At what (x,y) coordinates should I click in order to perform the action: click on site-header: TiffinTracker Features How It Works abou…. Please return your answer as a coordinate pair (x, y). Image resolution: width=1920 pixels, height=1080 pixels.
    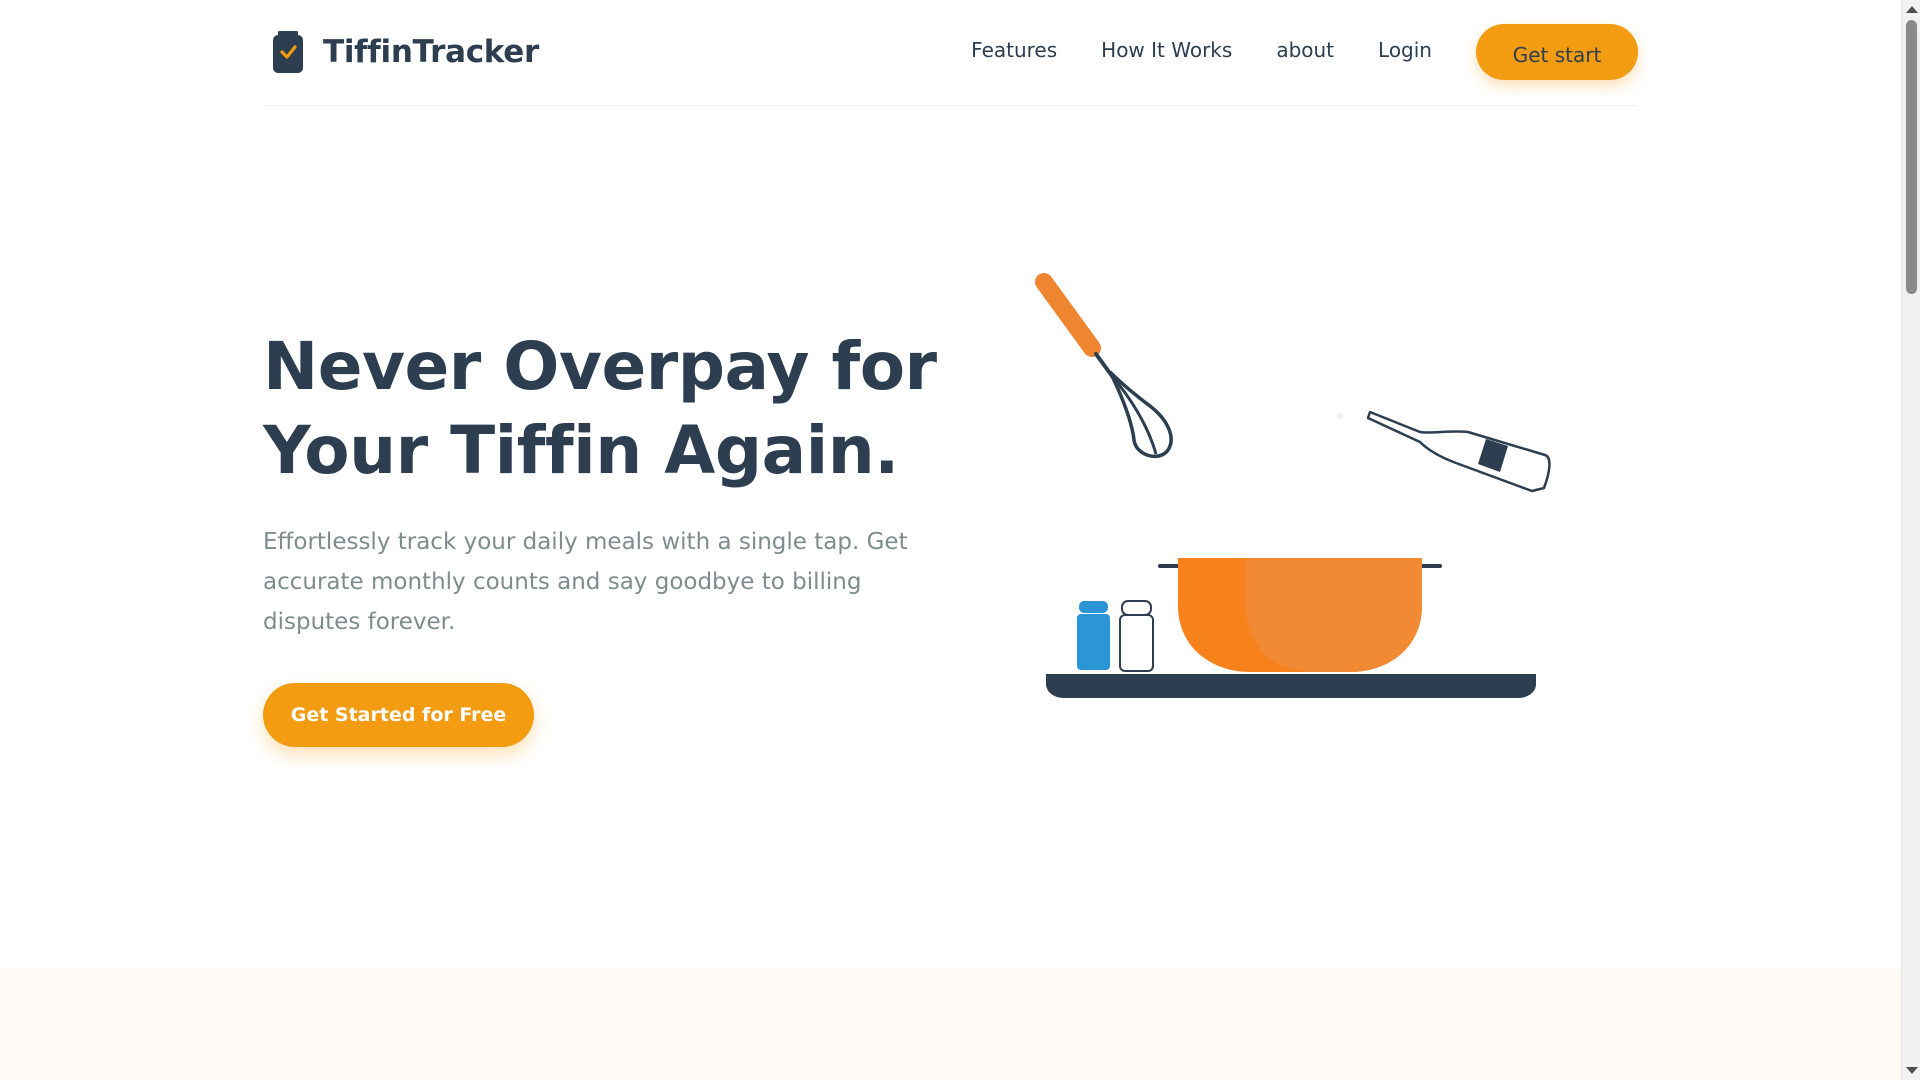
    Looking at the image, I should click on (950, 53).